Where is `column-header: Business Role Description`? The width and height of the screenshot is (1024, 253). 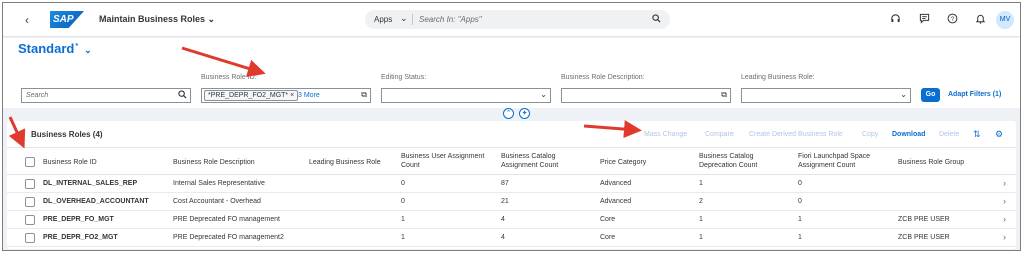
column-header: Business Role Description is located at coordinates (214, 162).